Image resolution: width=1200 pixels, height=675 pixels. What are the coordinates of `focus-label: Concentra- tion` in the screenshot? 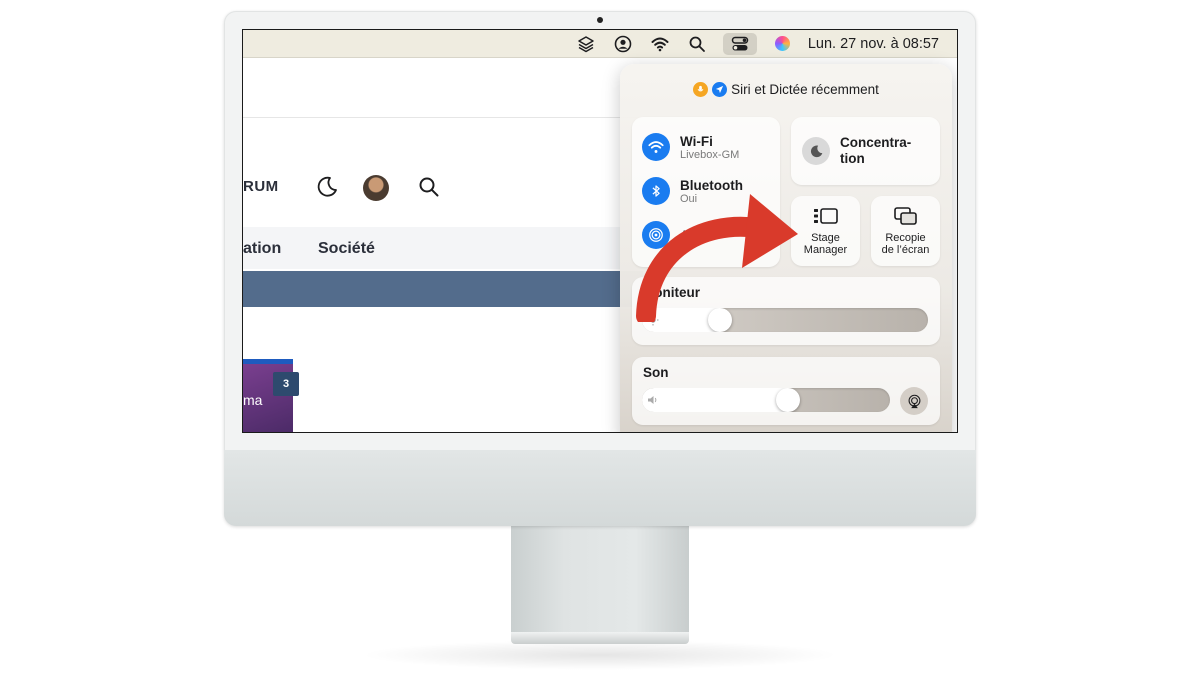 It's located at (876, 150).